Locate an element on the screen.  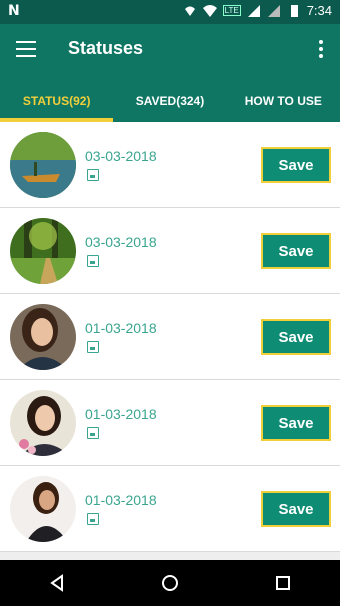
battery-icon is located at coordinates (294, 10).